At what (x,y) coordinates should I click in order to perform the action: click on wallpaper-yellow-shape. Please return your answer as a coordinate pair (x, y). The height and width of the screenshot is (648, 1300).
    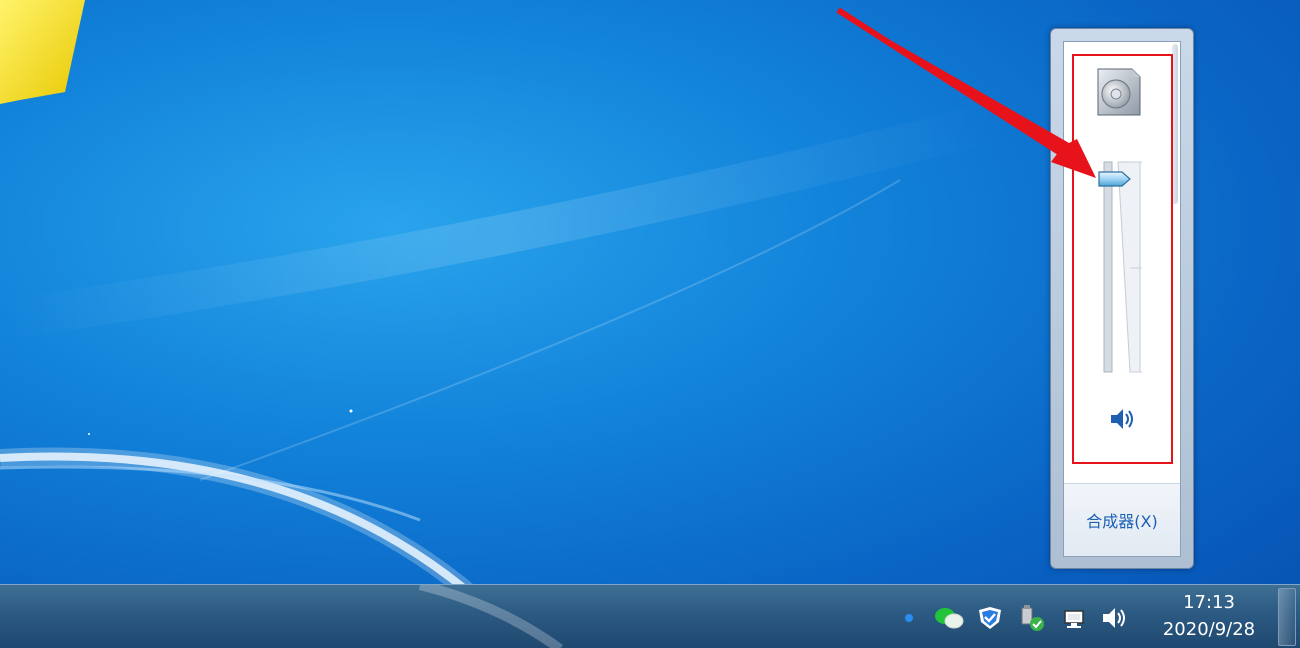
    Looking at the image, I should click on (42, 52).